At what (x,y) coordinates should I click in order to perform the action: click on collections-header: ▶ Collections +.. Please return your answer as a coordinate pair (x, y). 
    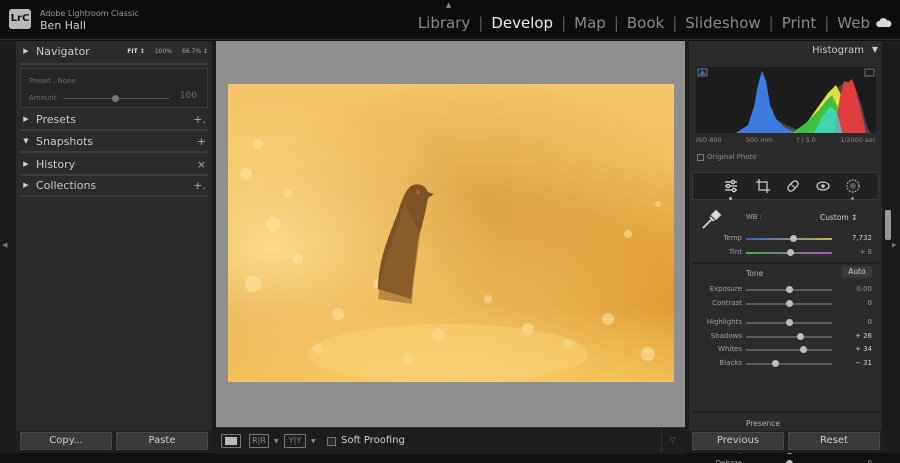
    Looking at the image, I should click on (114, 185).